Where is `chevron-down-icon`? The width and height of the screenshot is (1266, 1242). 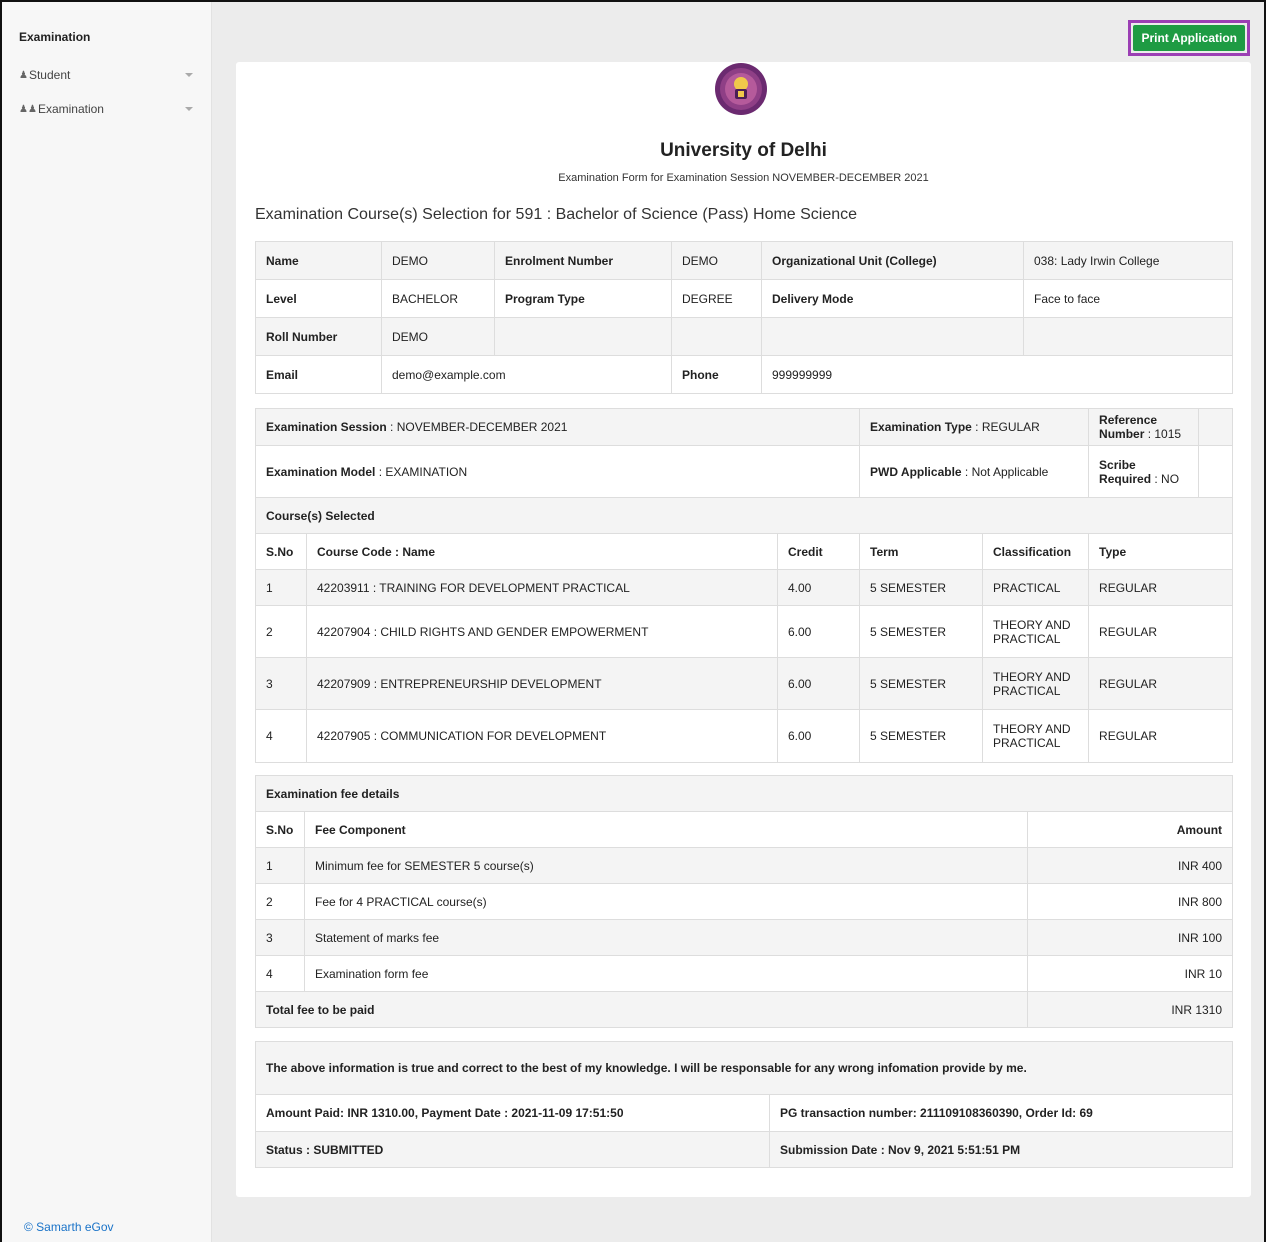
chevron-down-icon is located at coordinates (189, 109).